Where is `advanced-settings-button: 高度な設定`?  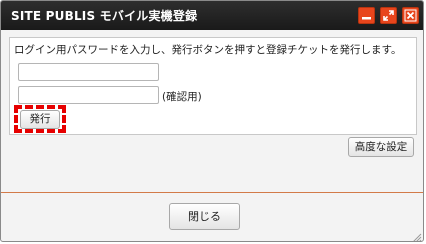 advanced-settings-button: 高度な設定 is located at coordinates (381, 147).